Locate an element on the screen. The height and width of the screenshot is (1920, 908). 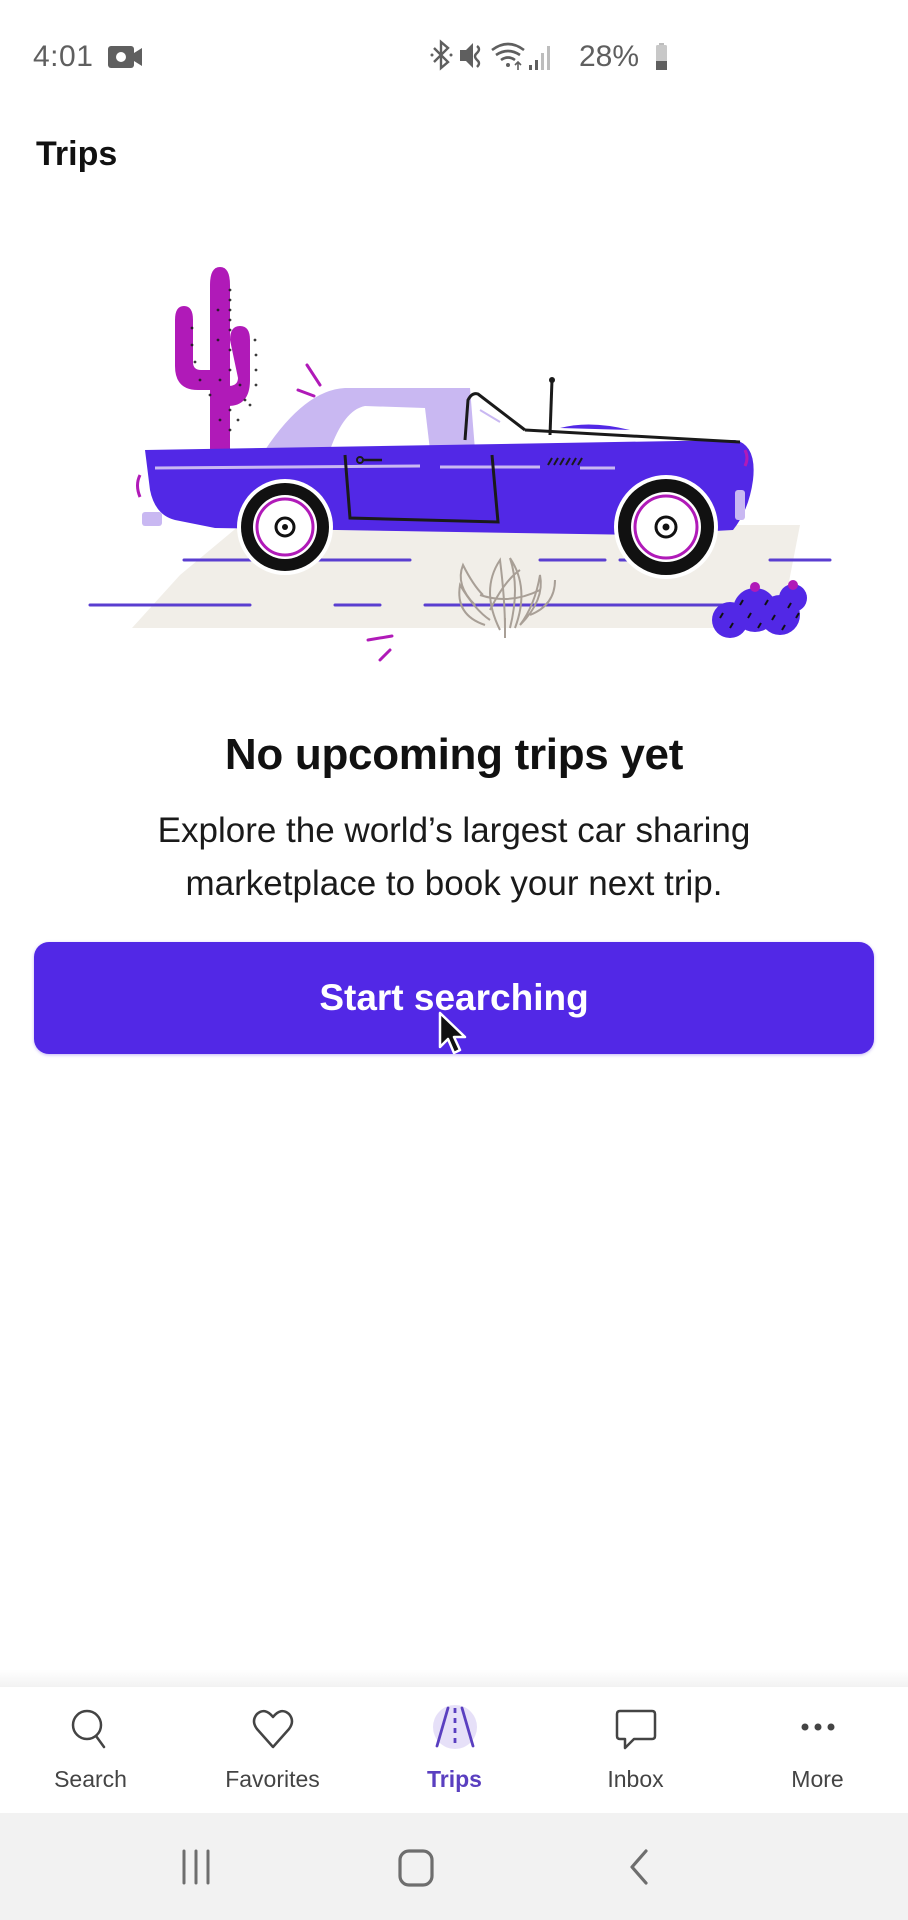
bluetooth-icon is located at coordinates (441, 55).